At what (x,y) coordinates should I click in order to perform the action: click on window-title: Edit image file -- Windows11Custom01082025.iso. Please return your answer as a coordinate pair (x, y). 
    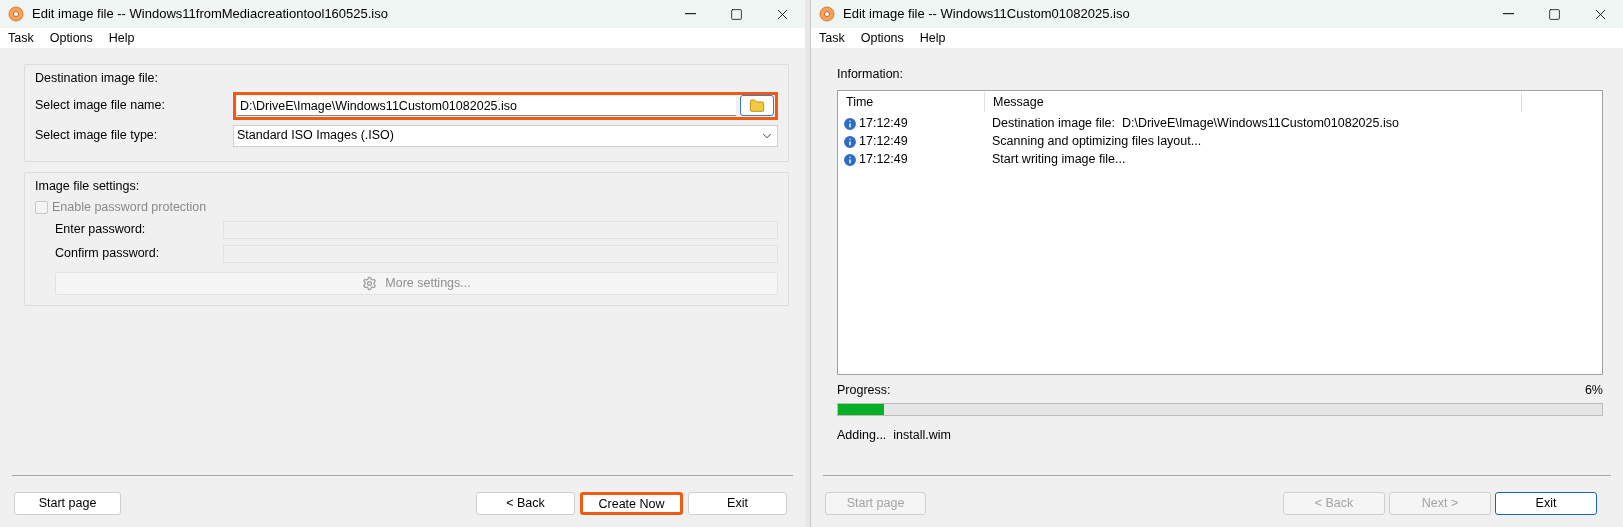
    Looking at the image, I should click on (986, 14).